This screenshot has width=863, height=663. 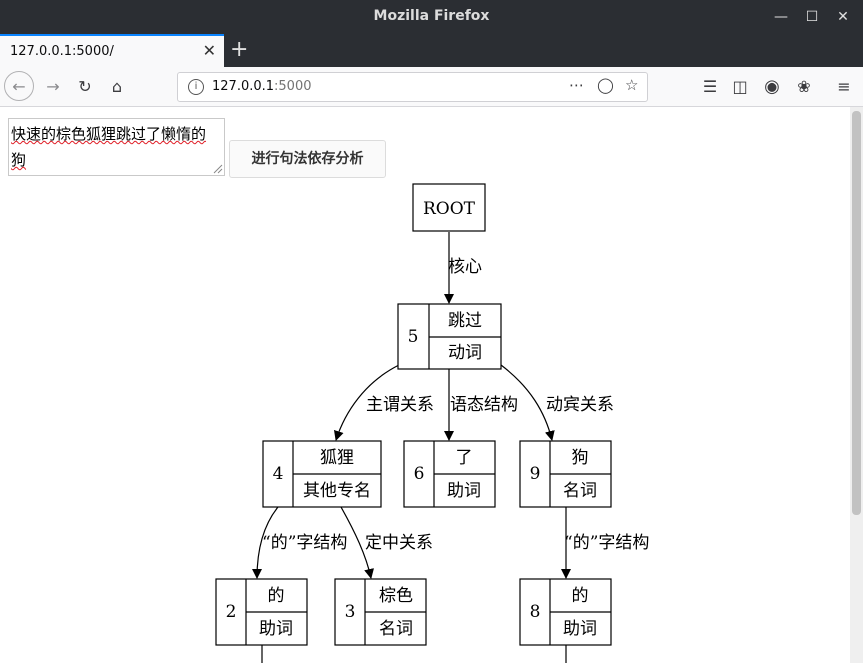 I want to click on node-pos: 其他专名, so click(x=337, y=491).